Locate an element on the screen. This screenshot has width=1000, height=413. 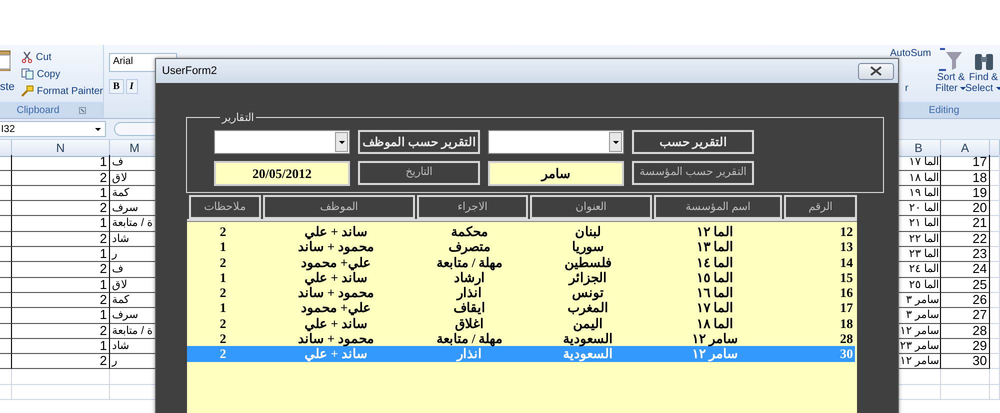
column-header: الرقم is located at coordinates (820, 207).